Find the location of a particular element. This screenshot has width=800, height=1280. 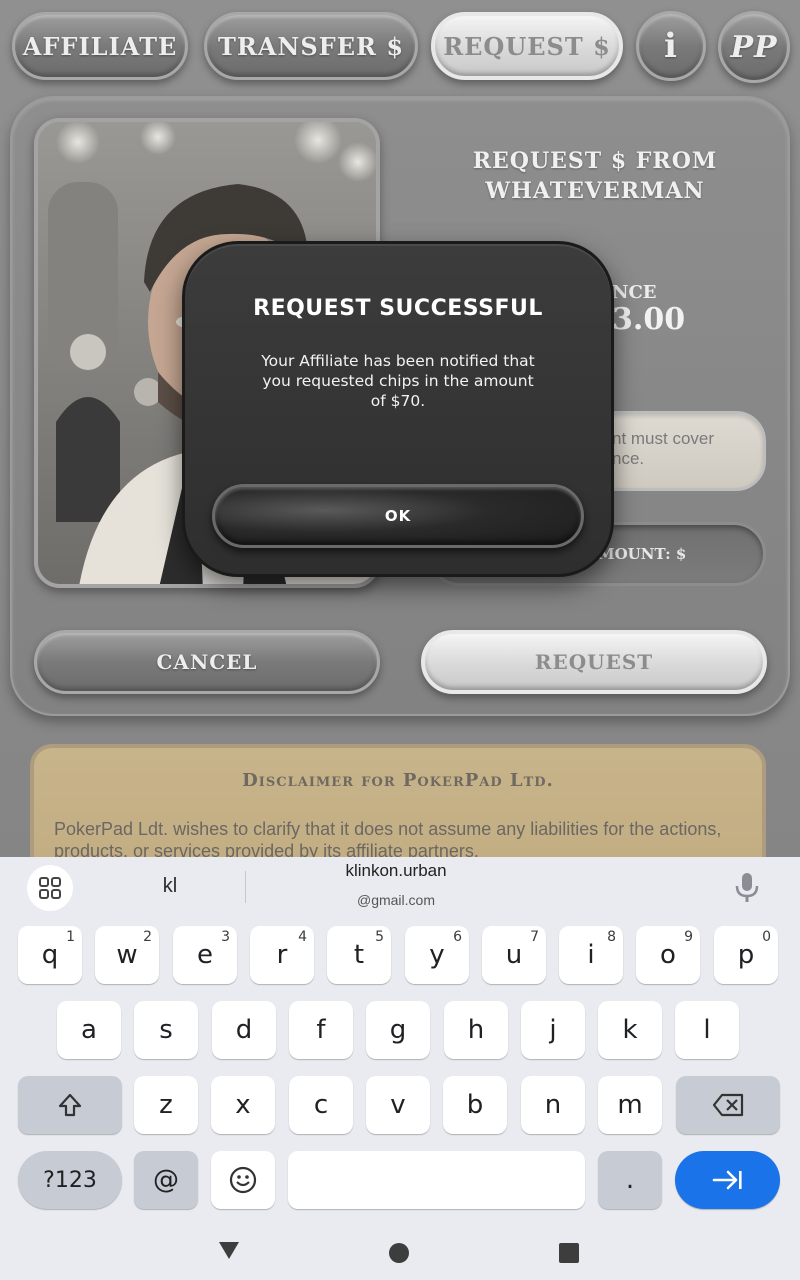

system-nav-bar is located at coordinates (400, 1250).